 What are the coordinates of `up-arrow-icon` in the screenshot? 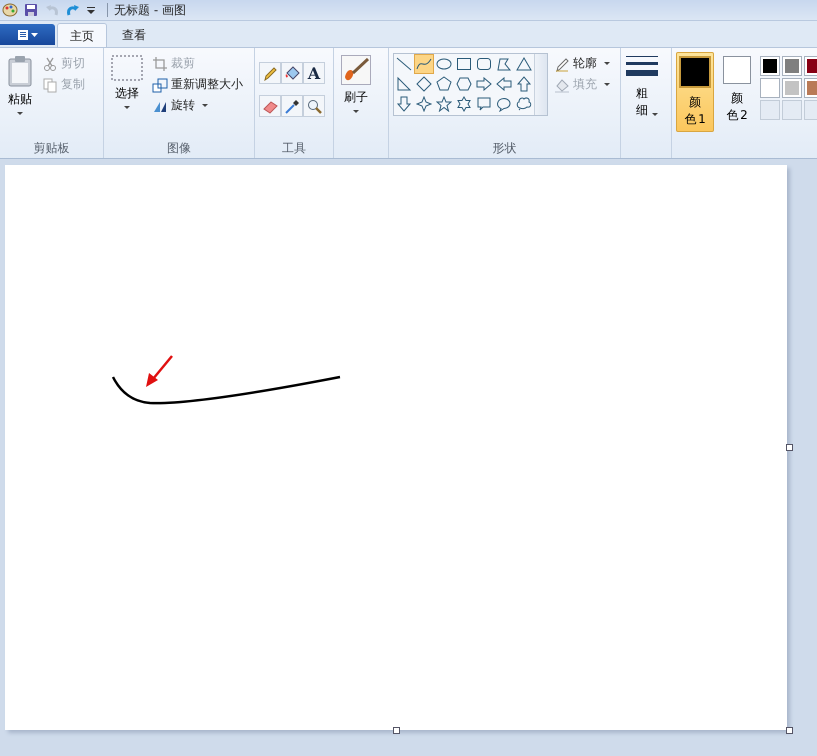 It's located at (524, 84).